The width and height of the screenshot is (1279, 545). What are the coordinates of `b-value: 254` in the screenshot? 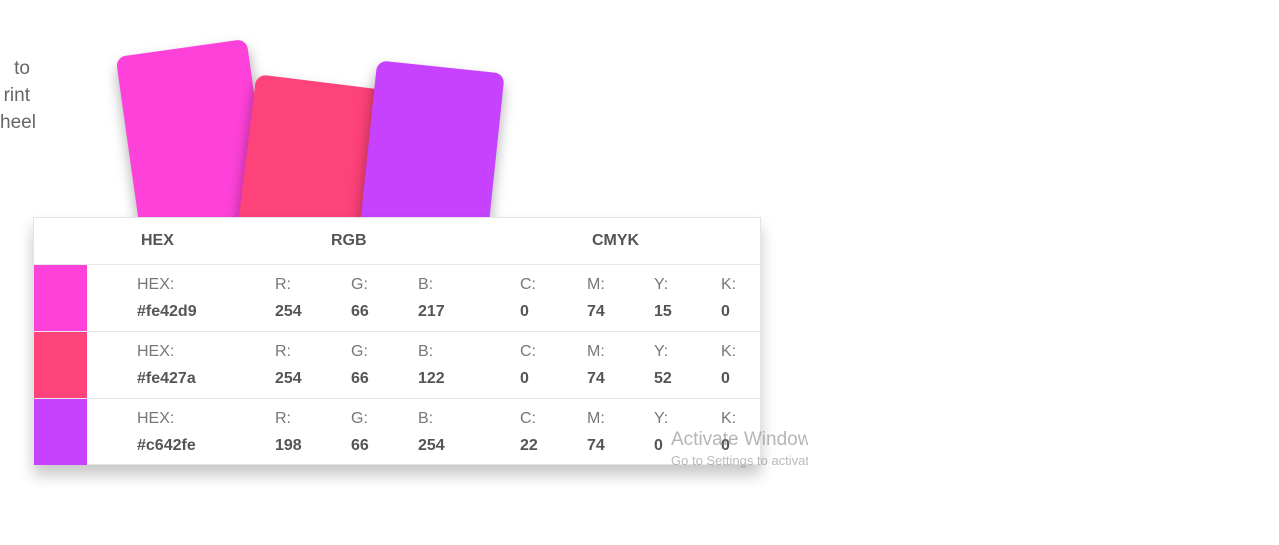 It's located at (431, 445).